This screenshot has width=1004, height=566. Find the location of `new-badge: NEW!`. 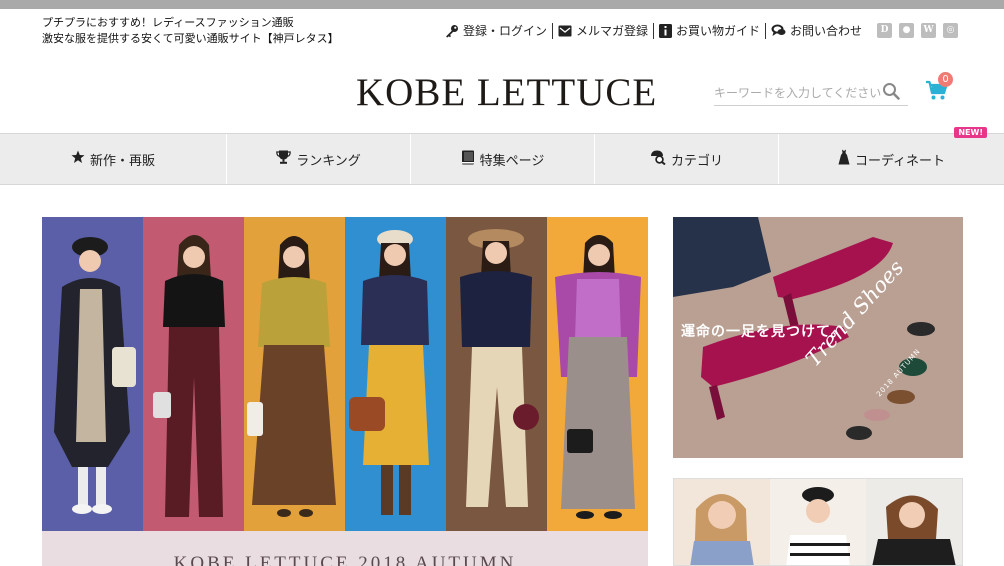

new-badge: NEW! is located at coordinates (970, 132).